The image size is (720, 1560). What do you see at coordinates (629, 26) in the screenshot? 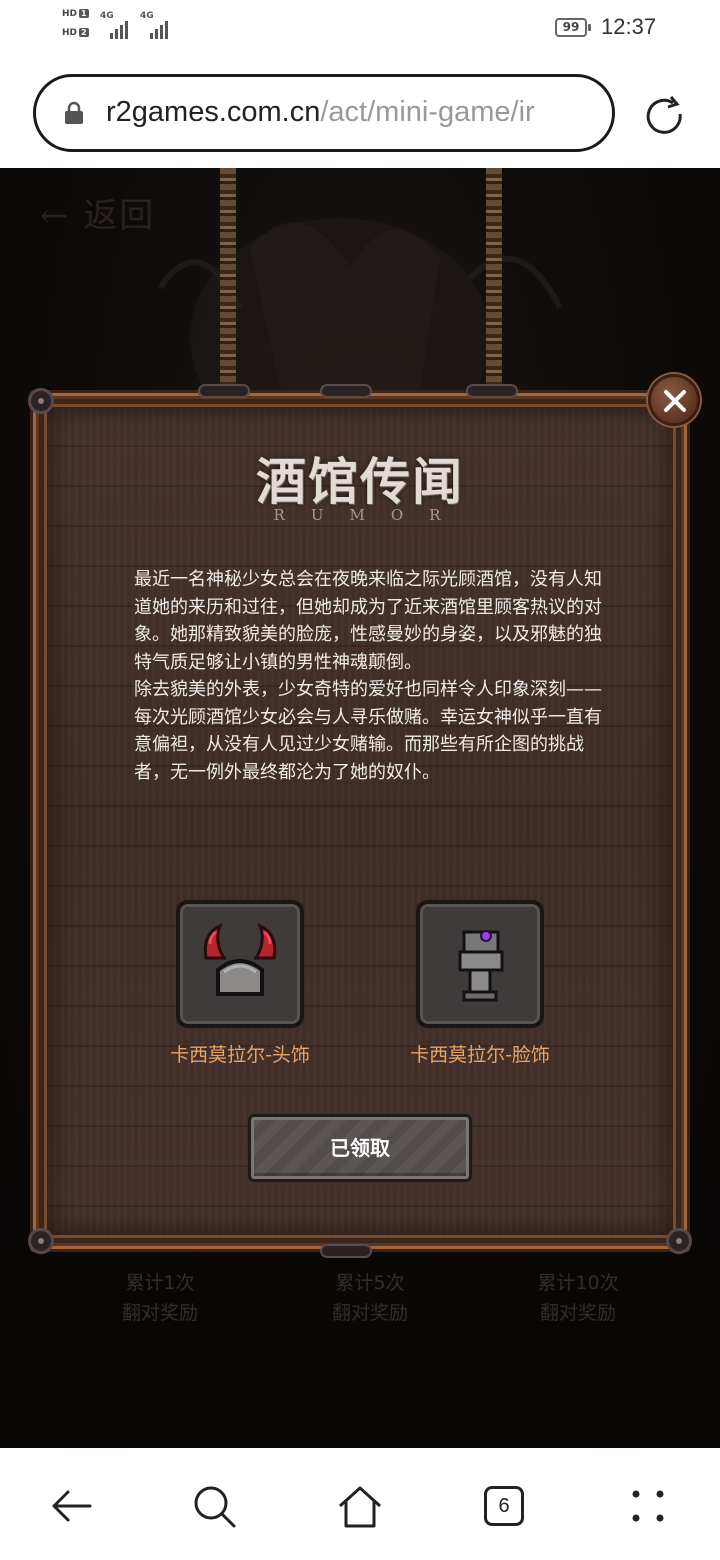
I see `clock: 12:37` at bounding box center [629, 26].